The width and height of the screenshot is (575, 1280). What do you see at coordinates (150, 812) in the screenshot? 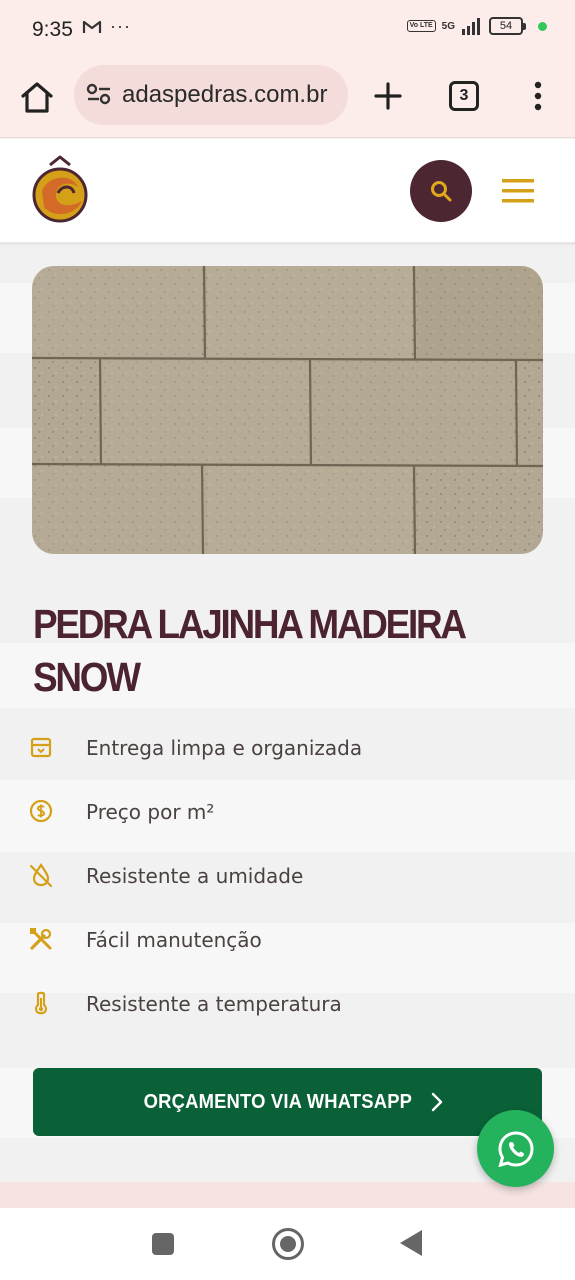
I see `feature-label: Preço por m²` at bounding box center [150, 812].